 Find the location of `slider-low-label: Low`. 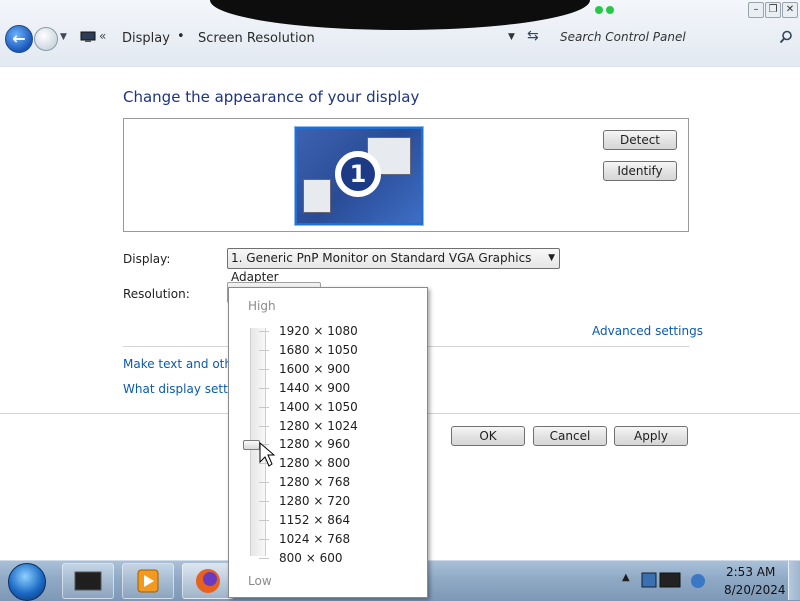

slider-low-label: Low is located at coordinates (260, 581).